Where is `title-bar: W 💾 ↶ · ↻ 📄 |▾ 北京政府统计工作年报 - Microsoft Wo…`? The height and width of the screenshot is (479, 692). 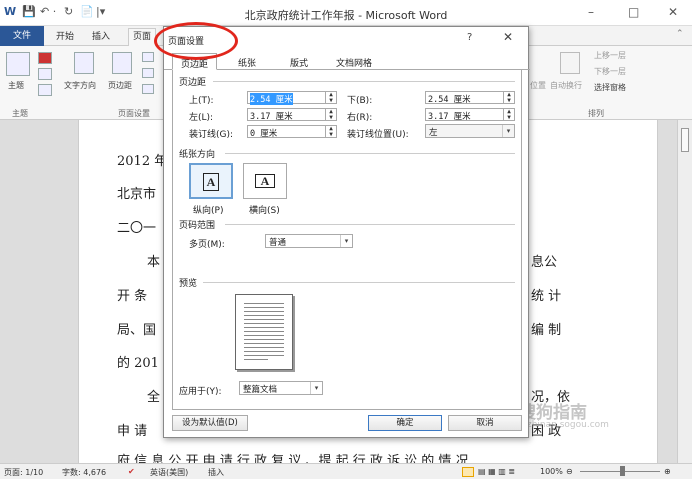
title-bar: W 💾 ↶ · ↻ 📄 |▾ 北京政府统计工作年报 - Microsoft Wo… is located at coordinates (346, 13).